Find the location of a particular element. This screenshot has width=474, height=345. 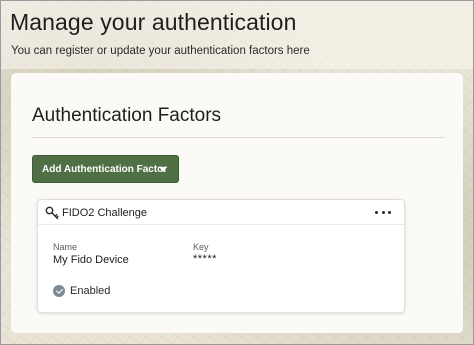

caret-down-icon is located at coordinates (163, 169).